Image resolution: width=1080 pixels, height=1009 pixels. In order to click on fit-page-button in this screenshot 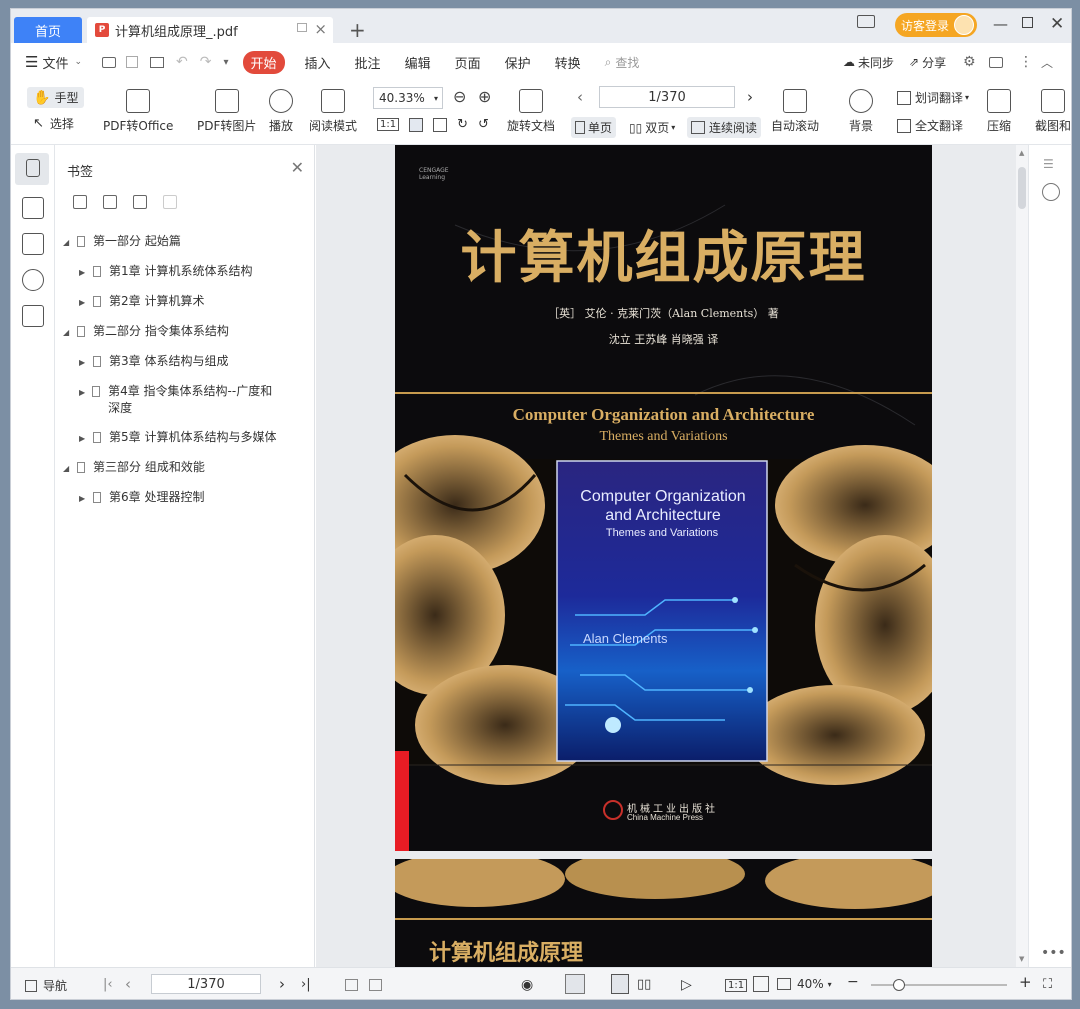, I will do `click(761, 984)`.